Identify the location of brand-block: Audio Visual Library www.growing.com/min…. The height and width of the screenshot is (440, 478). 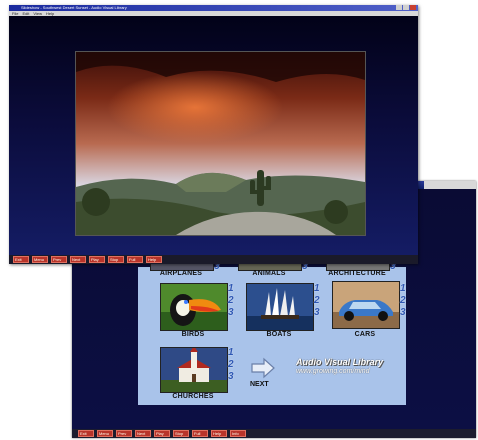
(349, 366).